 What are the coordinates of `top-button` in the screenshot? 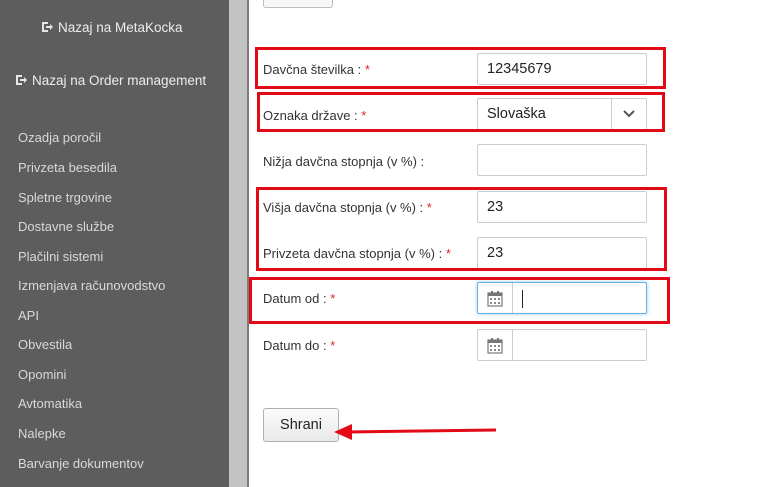 It's located at (298, 4).